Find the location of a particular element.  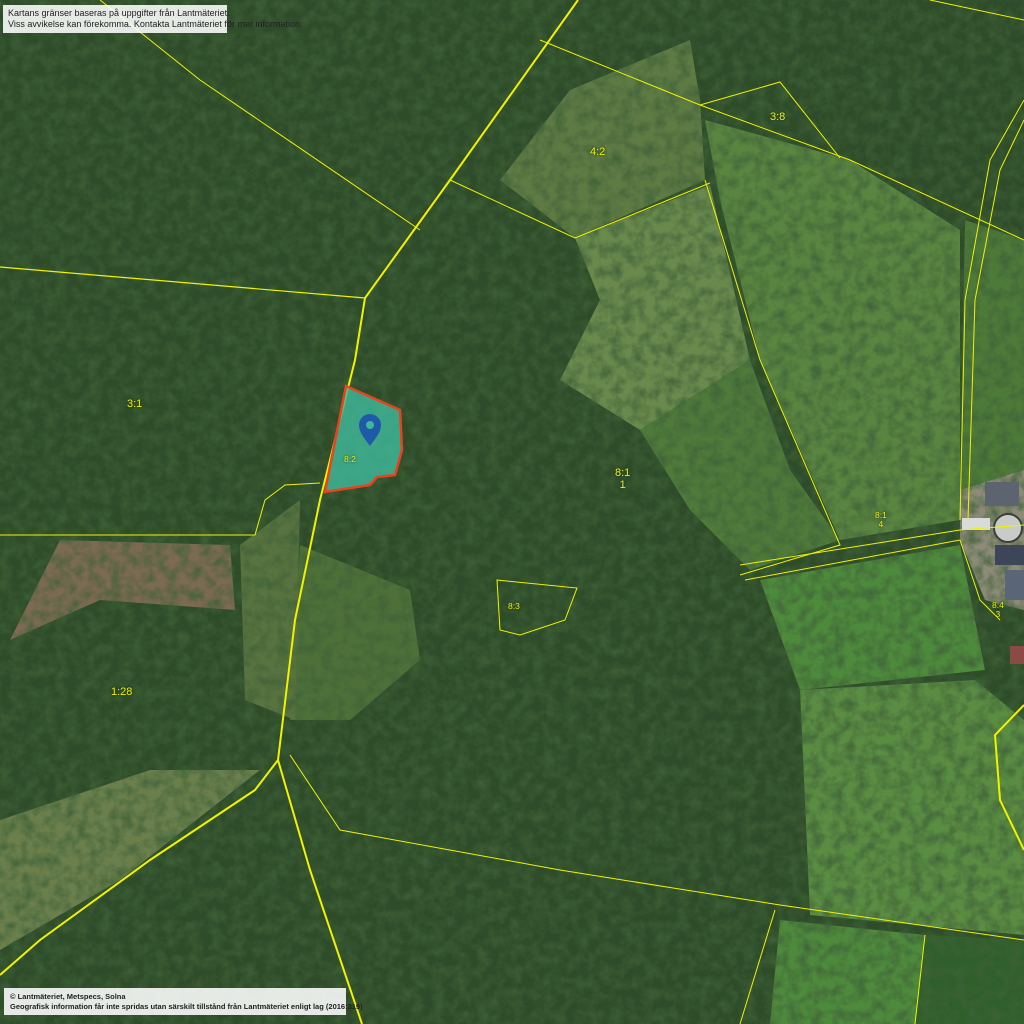

parcel-label-8-3: 8:3 is located at coordinates (514, 606).